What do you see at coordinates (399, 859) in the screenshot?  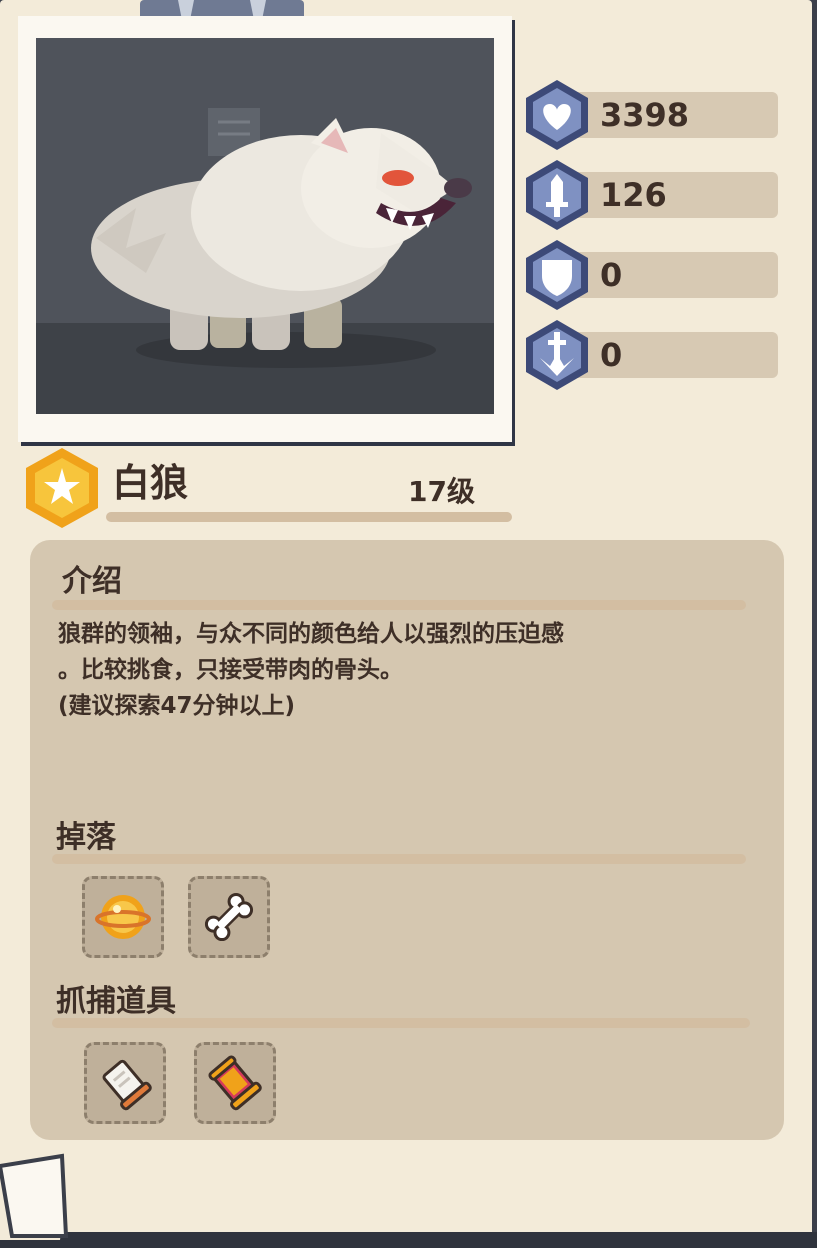 I see `drops-underline` at bounding box center [399, 859].